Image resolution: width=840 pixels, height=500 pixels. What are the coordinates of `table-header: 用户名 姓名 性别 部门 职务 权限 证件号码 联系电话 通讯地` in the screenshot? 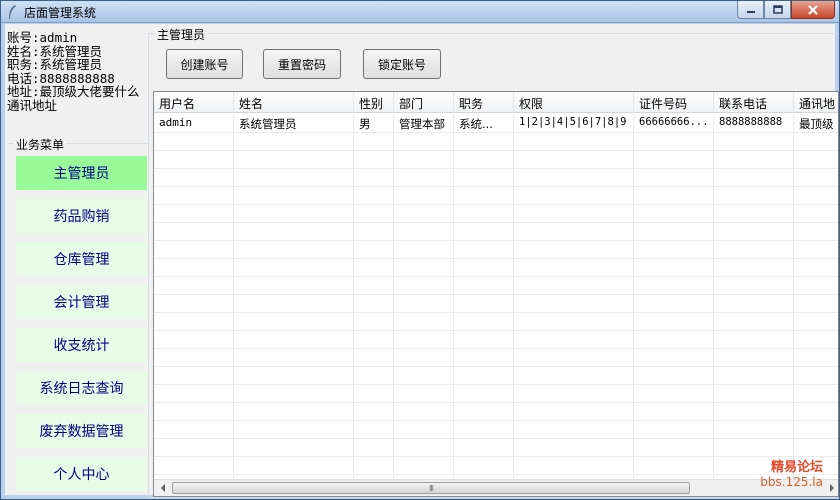 It's located at (496, 102).